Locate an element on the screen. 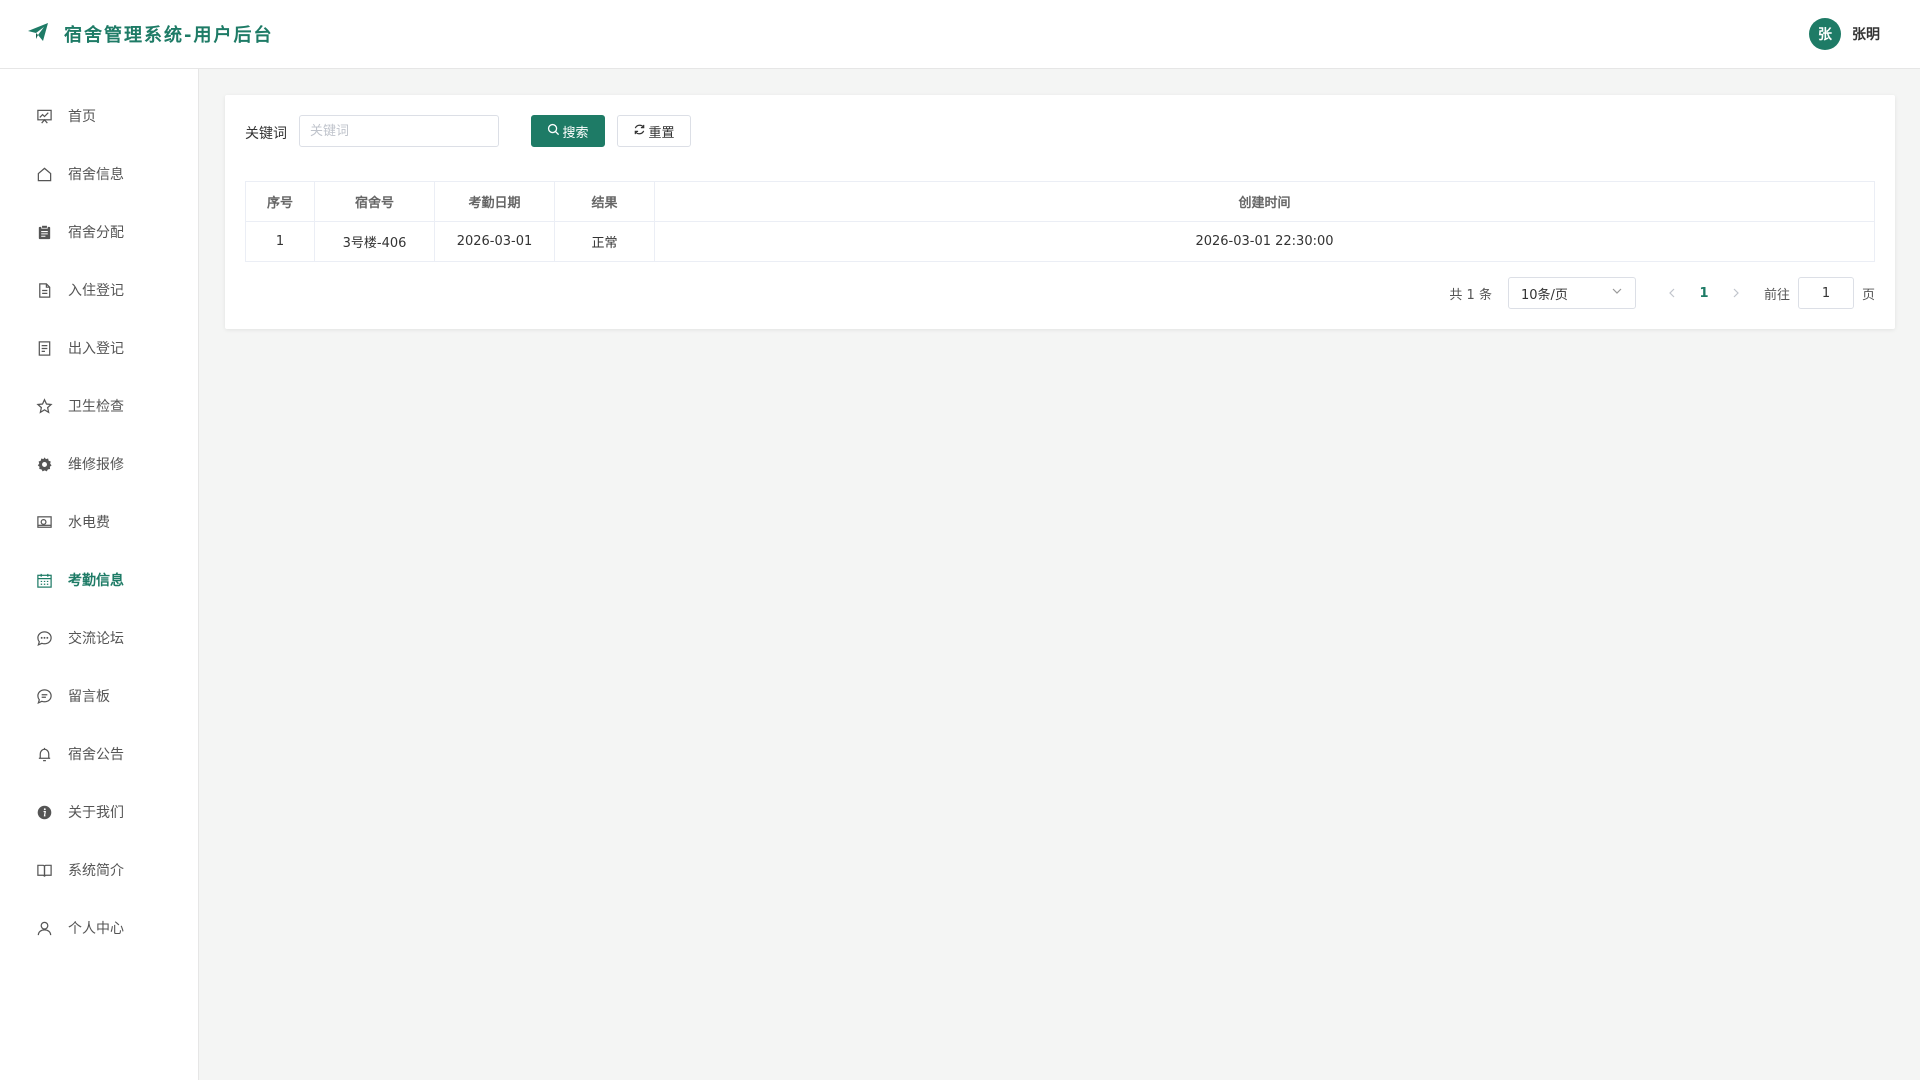 The image size is (1920, 1080). next-page-button is located at coordinates (1736, 293).